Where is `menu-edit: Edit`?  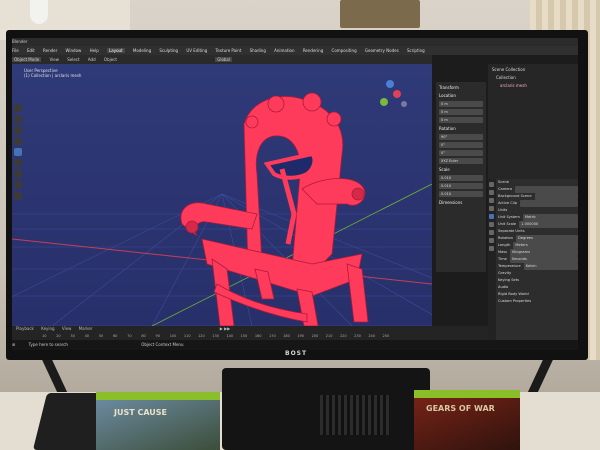
menu-edit: Edit is located at coordinates (31, 50).